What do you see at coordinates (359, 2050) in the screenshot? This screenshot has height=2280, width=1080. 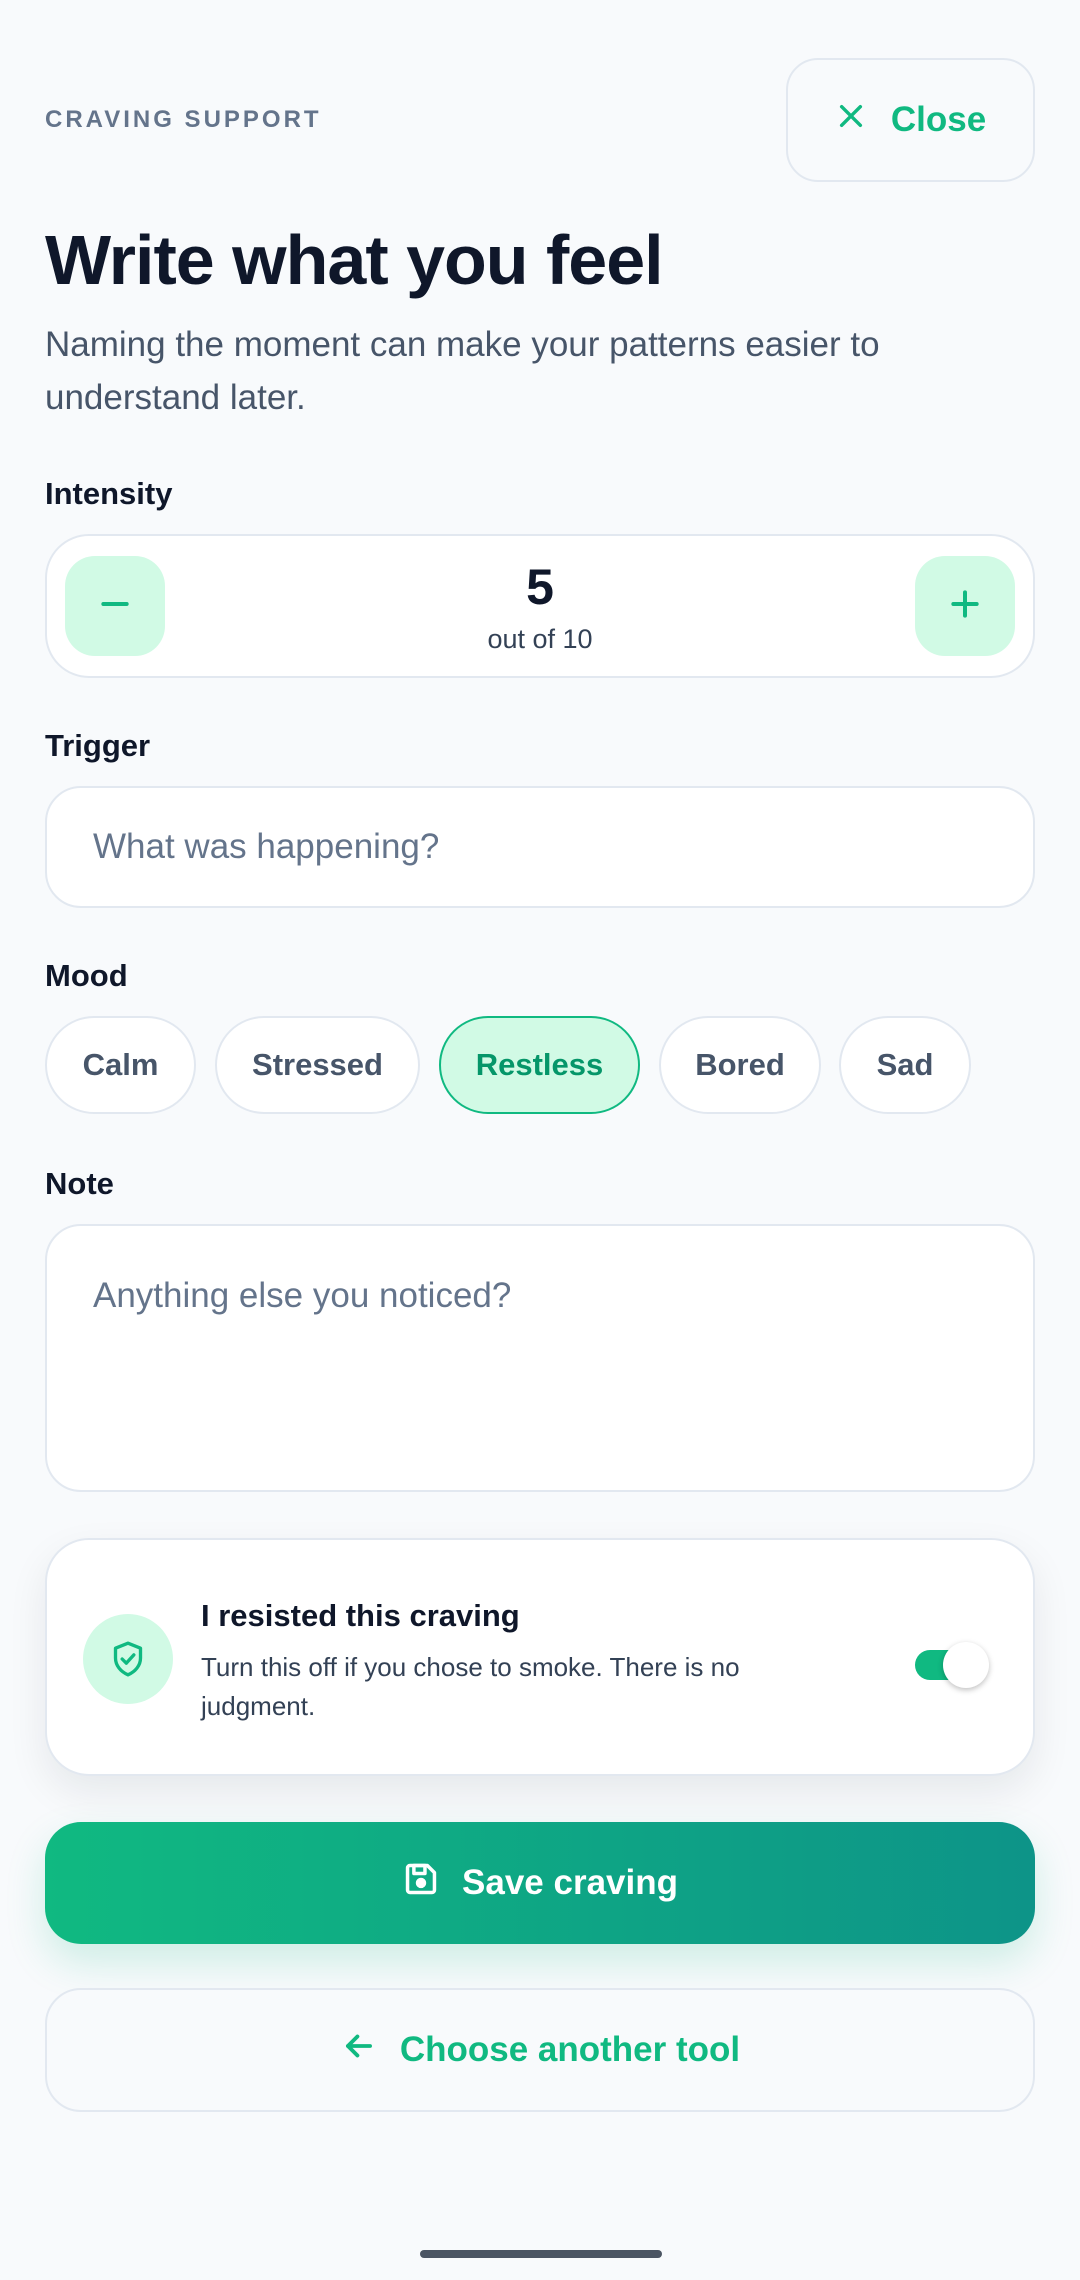 I see `arrow-left-icon` at bounding box center [359, 2050].